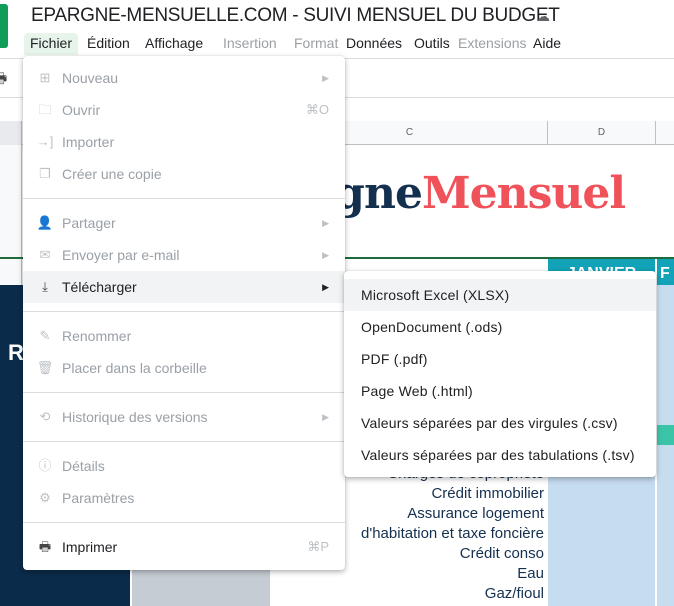 The width and height of the screenshot is (674, 606). What do you see at coordinates (99, 287) in the screenshot?
I see `menu-item-label: Télécharger` at bounding box center [99, 287].